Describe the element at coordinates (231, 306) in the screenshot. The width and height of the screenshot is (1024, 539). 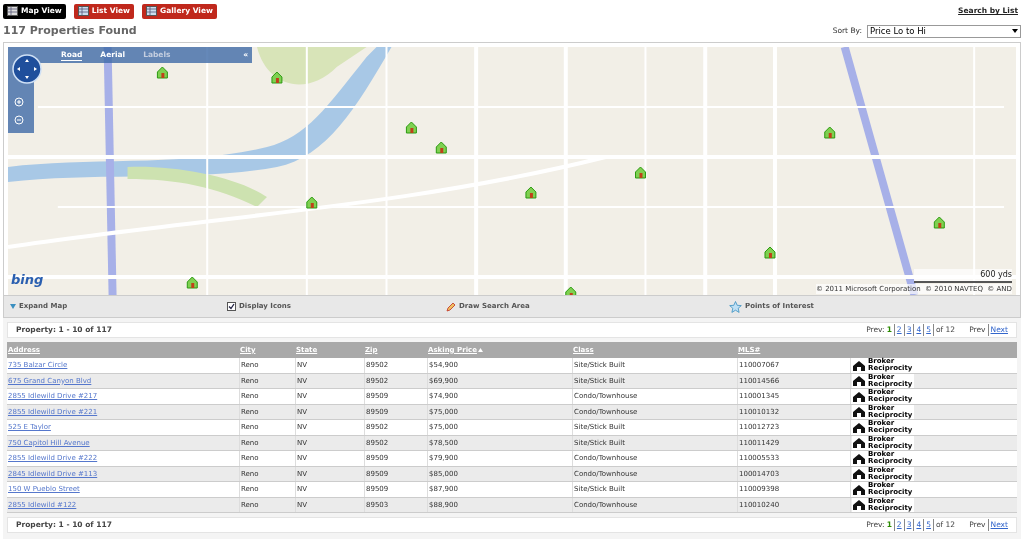
I see `display-icons-checkbox` at that location.